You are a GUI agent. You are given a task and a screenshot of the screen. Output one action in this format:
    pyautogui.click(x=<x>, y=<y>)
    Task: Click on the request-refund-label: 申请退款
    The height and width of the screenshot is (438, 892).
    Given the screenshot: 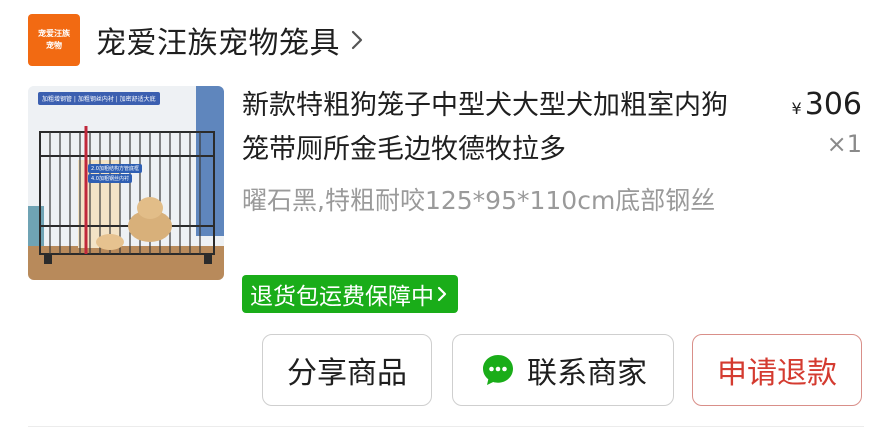 What is the action you would take?
    pyautogui.click(x=777, y=373)
    